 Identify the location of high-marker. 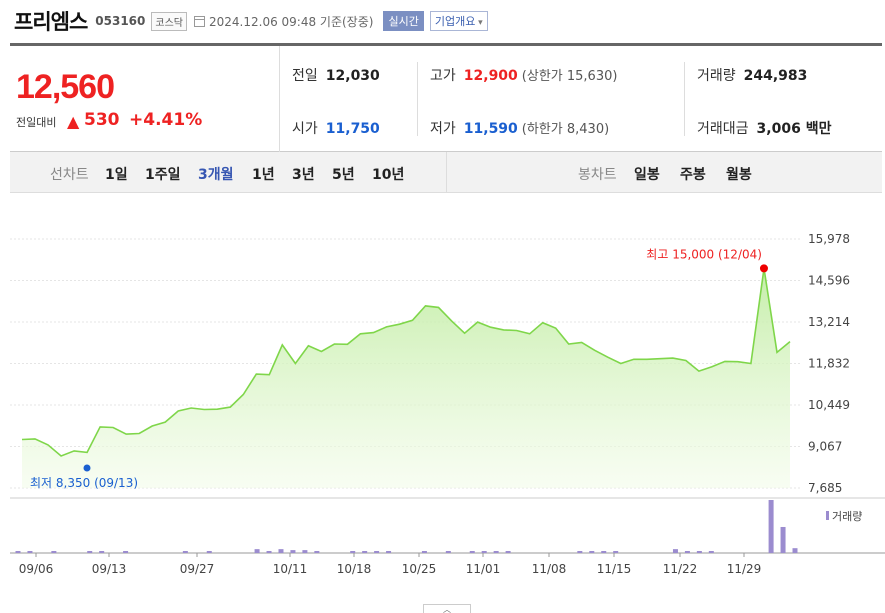
(763, 268).